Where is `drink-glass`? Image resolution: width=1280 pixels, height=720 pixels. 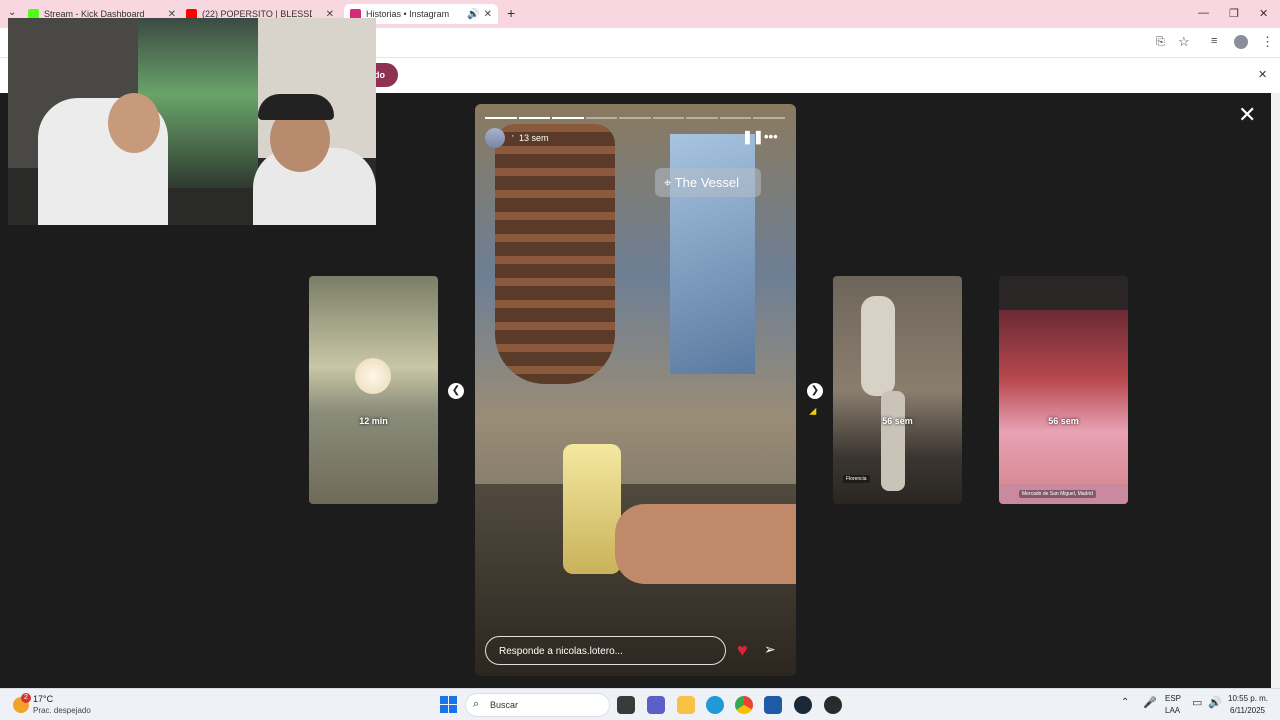 drink-glass is located at coordinates (592, 509).